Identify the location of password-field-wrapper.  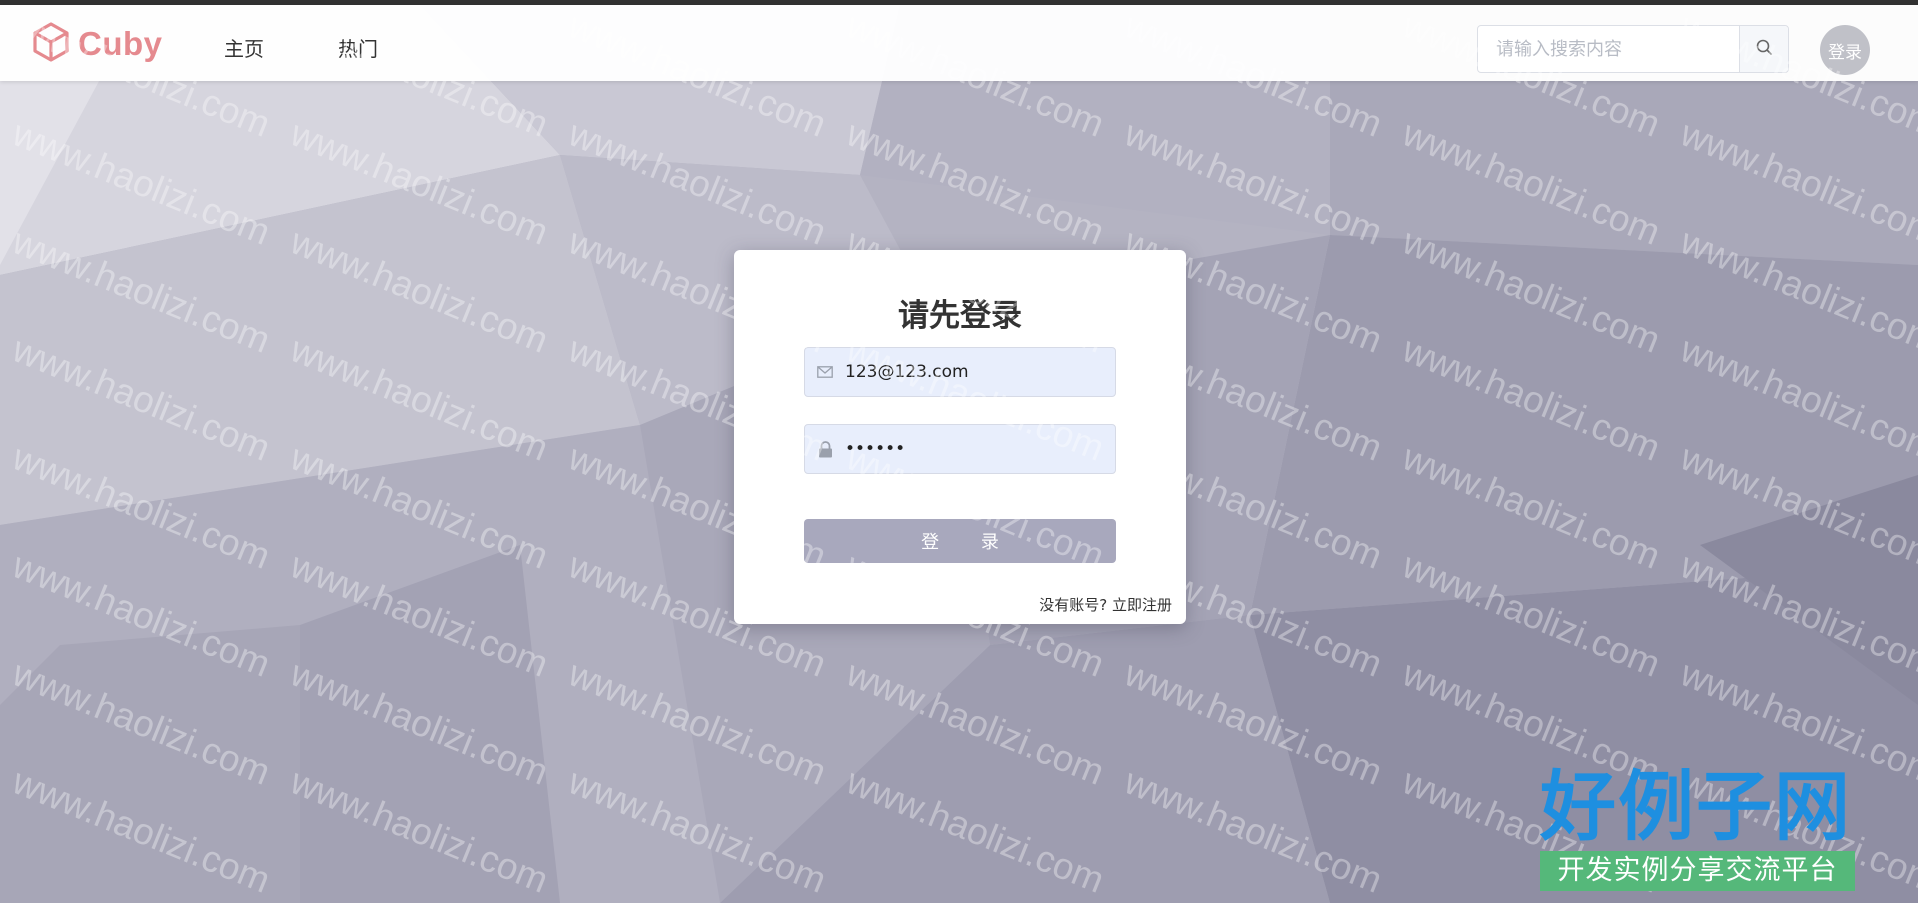
(960, 449).